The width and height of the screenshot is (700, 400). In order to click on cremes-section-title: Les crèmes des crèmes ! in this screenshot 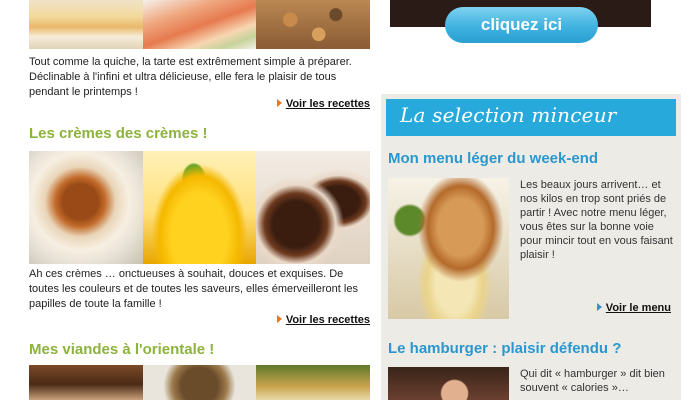, I will do `click(118, 133)`.